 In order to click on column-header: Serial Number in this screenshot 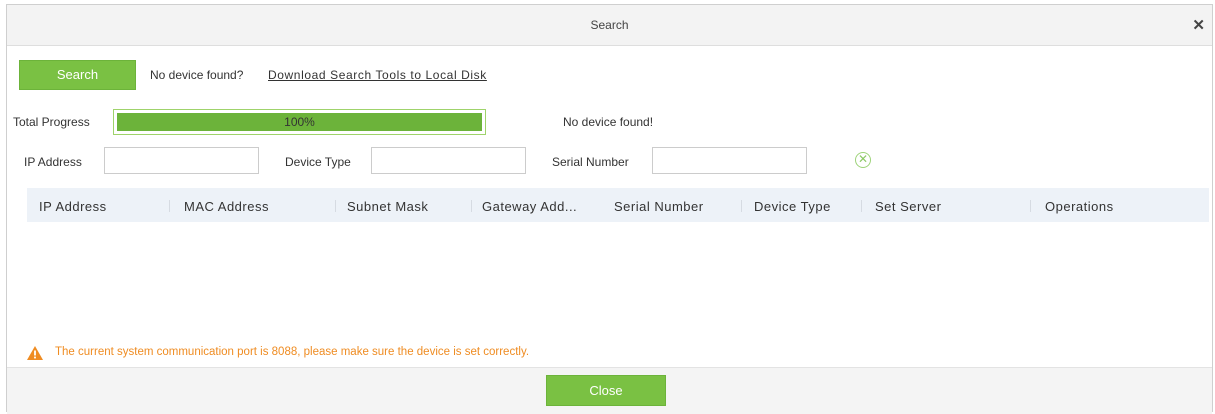, I will do `click(659, 206)`.